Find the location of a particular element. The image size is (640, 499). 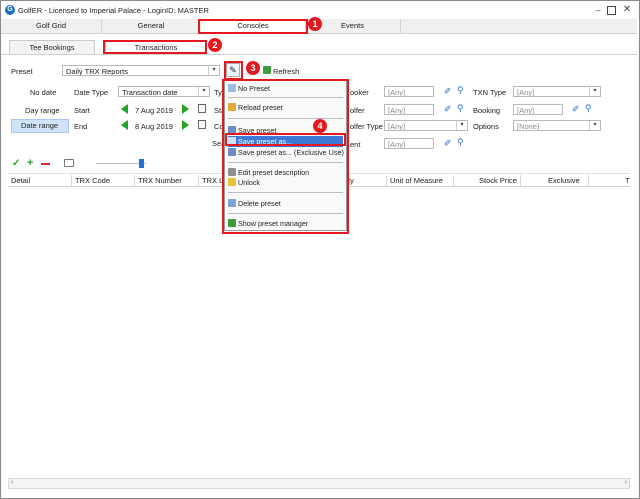

date-range-label: Date range is located at coordinates (40, 125).